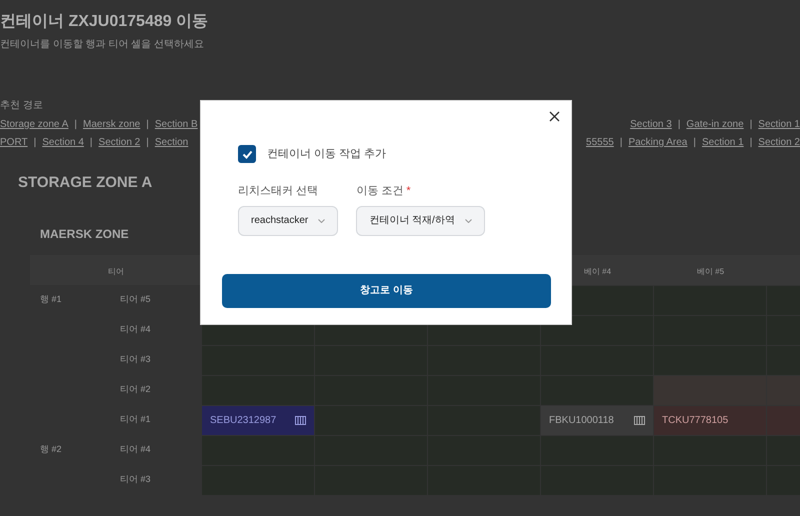  What do you see at coordinates (710, 420) in the screenshot?
I see `grid-cell: TCKU7778105` at bounding box center [710, 420].